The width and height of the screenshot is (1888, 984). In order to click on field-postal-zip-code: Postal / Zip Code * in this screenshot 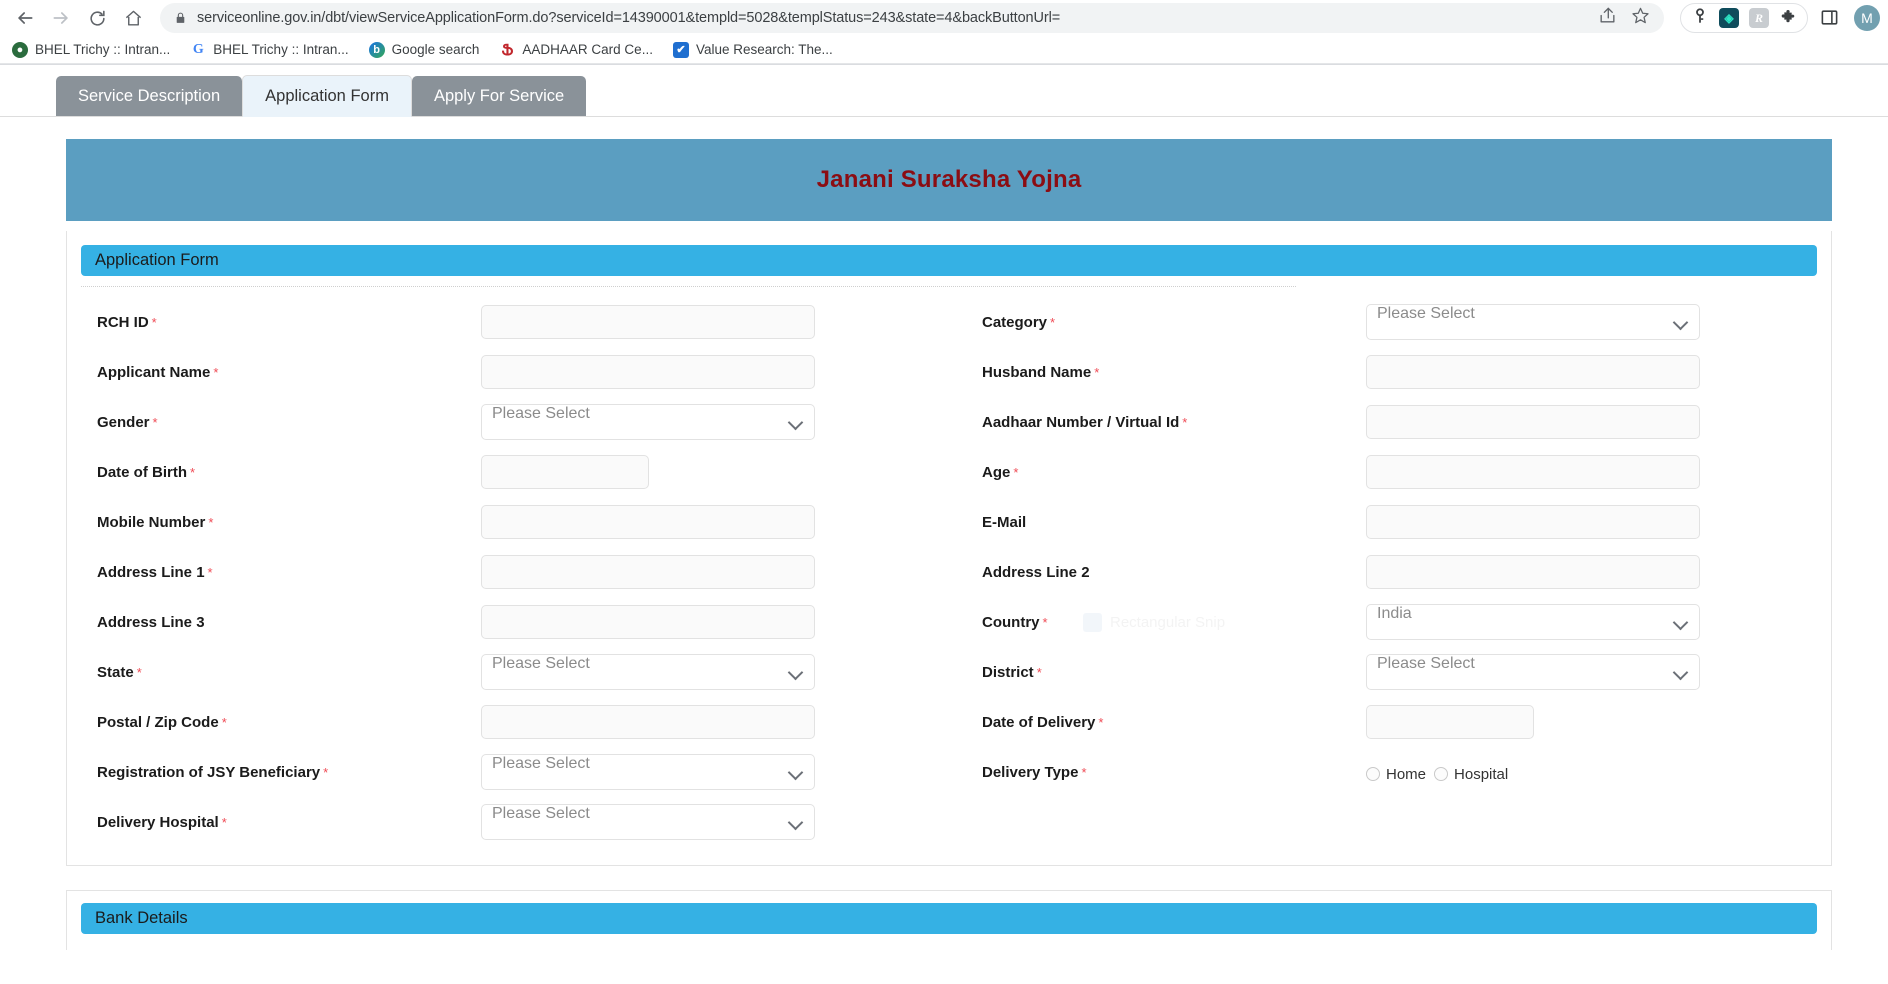, I will do `click(506, 722)`.